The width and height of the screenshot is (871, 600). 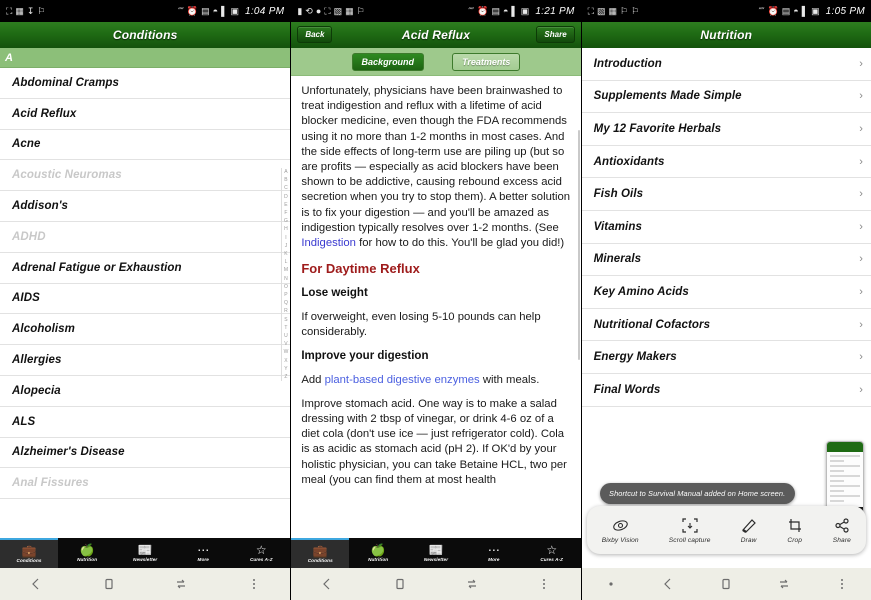 What do you see at coordinates (285, 172) in the screenshot?
I see `alpha-index-letter: A` at bounding box center [285, 172].